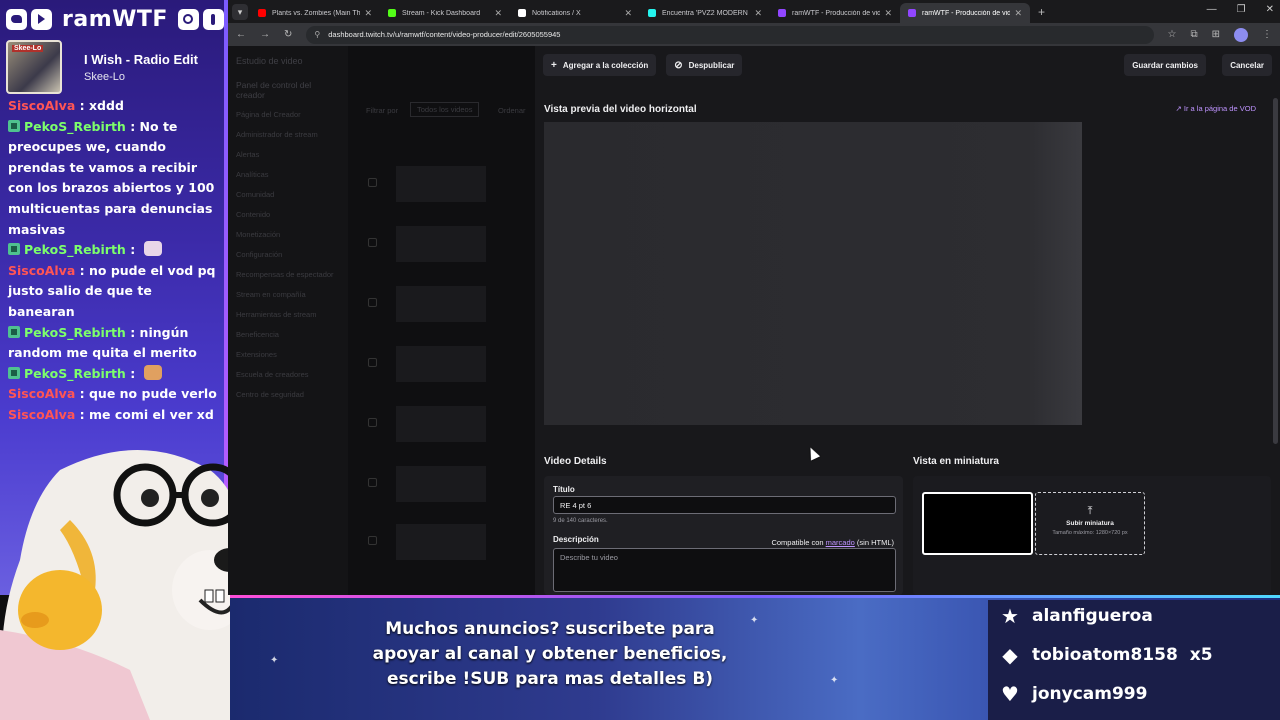 Image resolution: width=1280 pixels, height=720 pixels. I want to click on forward-icon: →, so click(265, 34).